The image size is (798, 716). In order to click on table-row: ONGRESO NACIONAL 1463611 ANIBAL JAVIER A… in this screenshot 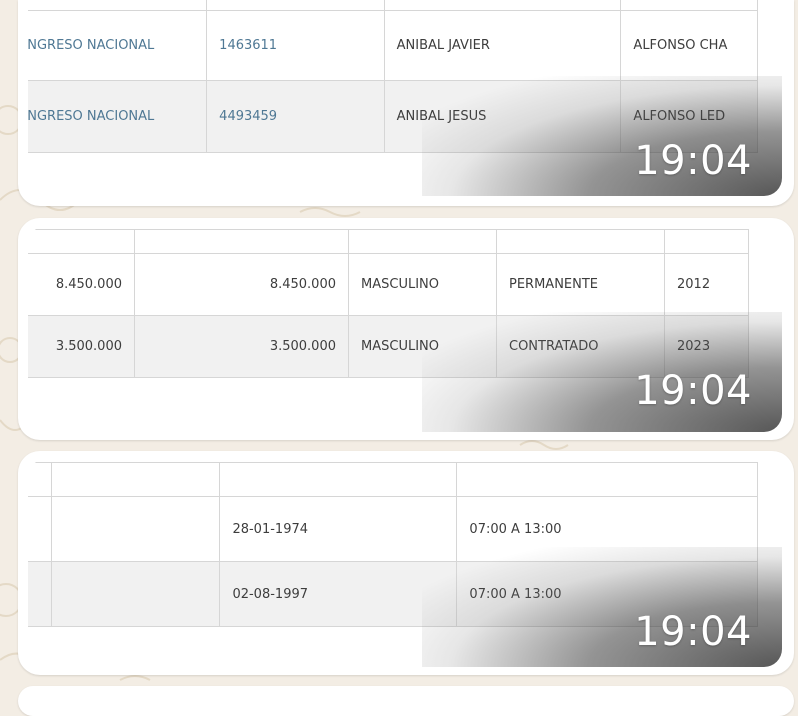, I will do `click(393, 45)`.